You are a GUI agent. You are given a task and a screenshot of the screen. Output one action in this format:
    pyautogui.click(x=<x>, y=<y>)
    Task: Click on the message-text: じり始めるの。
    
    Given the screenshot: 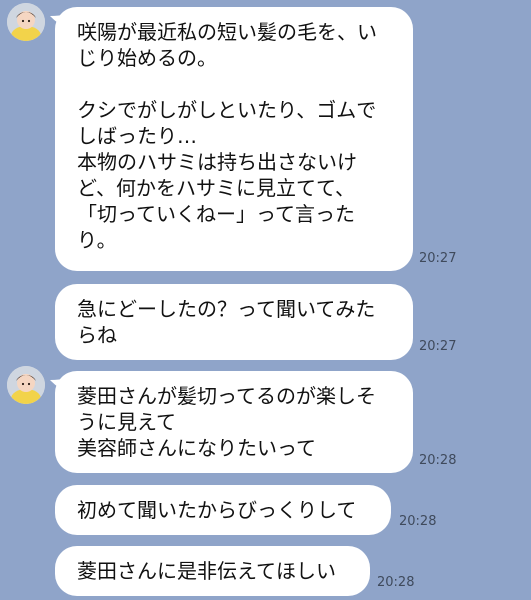 What is the action you would take?
    pyautogui.click(x=147, y=58)
    